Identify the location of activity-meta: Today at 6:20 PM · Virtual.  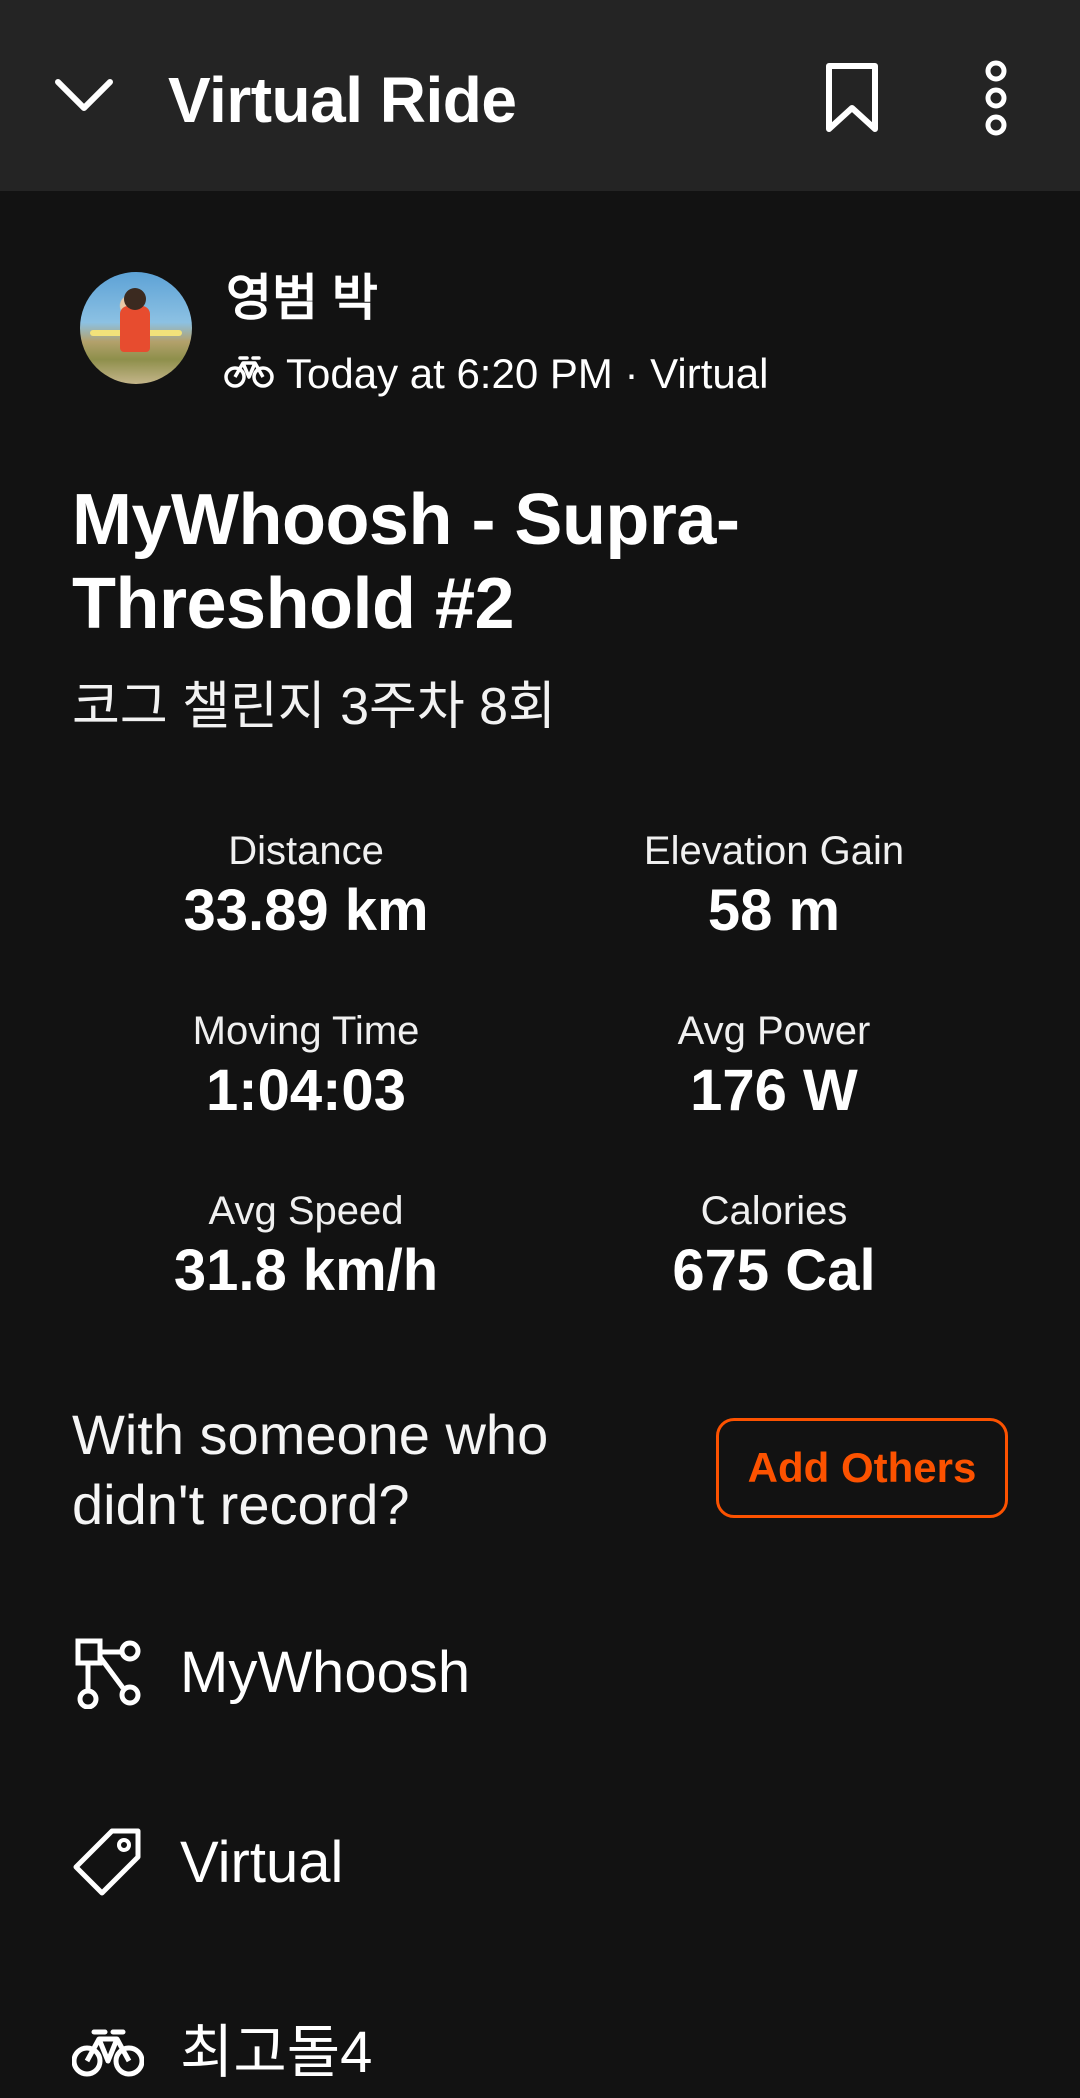
(496, 374).